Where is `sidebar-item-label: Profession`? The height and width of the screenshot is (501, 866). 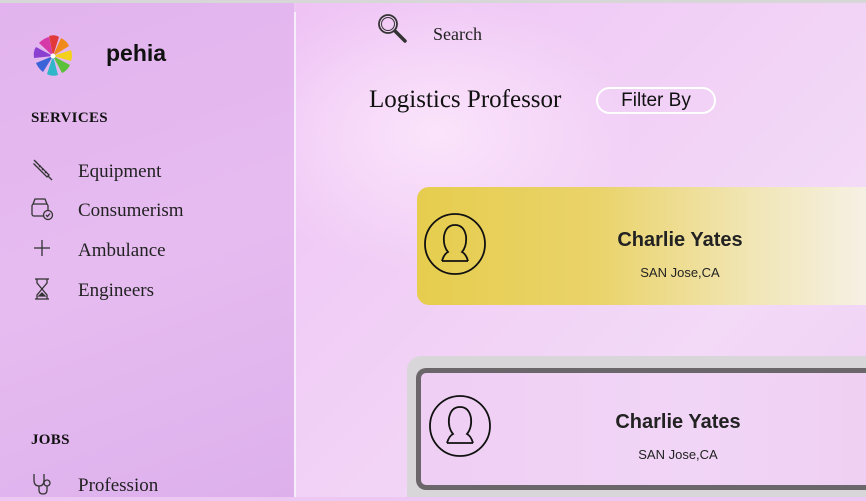
sidebar-item-label: Profession is located at coordinates (118, 485).